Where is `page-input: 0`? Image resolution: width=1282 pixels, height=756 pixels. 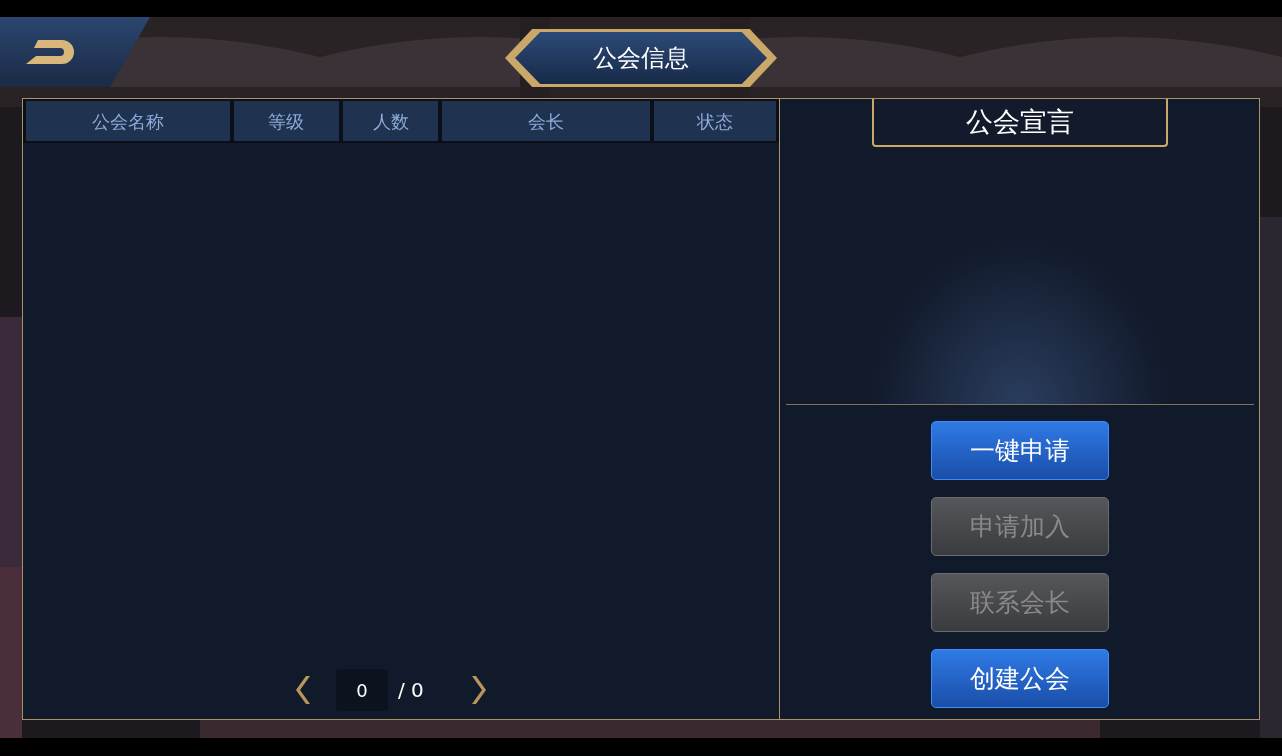 page-input: 0 is located at coordinates (362, 690).